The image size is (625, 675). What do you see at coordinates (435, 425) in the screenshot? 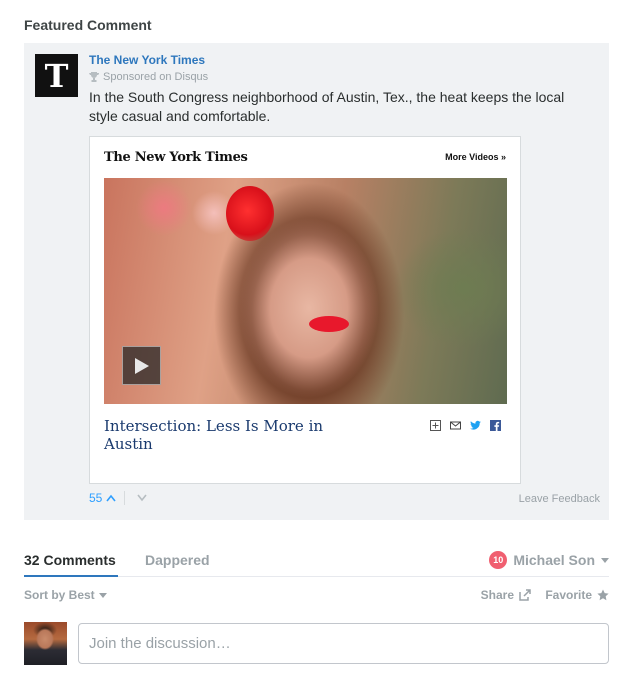
I see `expand-icon` at bounding box center [435, 425].